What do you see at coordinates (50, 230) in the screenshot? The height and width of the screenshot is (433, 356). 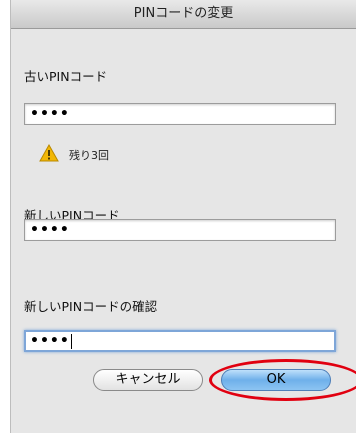 I see `new-pin-value: ••••` at bounding box center [50, 230].